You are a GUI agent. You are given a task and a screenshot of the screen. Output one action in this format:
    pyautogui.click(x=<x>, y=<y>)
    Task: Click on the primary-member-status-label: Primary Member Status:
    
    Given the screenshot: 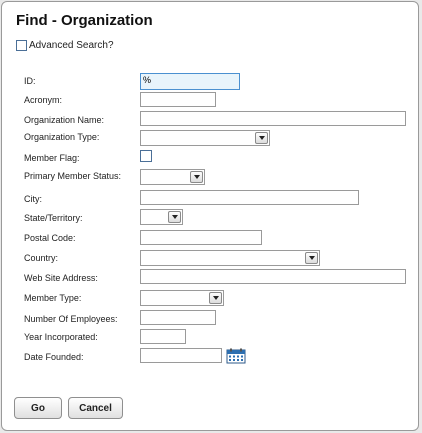 What is the action you would take?
    pyautogui.click(x=73, y=176)
    